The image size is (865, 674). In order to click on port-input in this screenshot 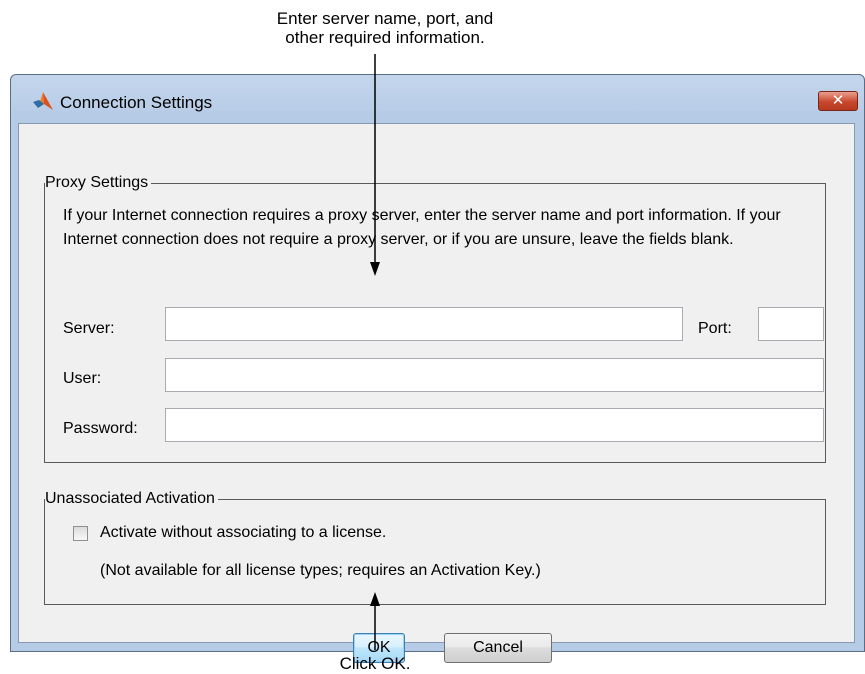, I will do `click(791, 324)`.